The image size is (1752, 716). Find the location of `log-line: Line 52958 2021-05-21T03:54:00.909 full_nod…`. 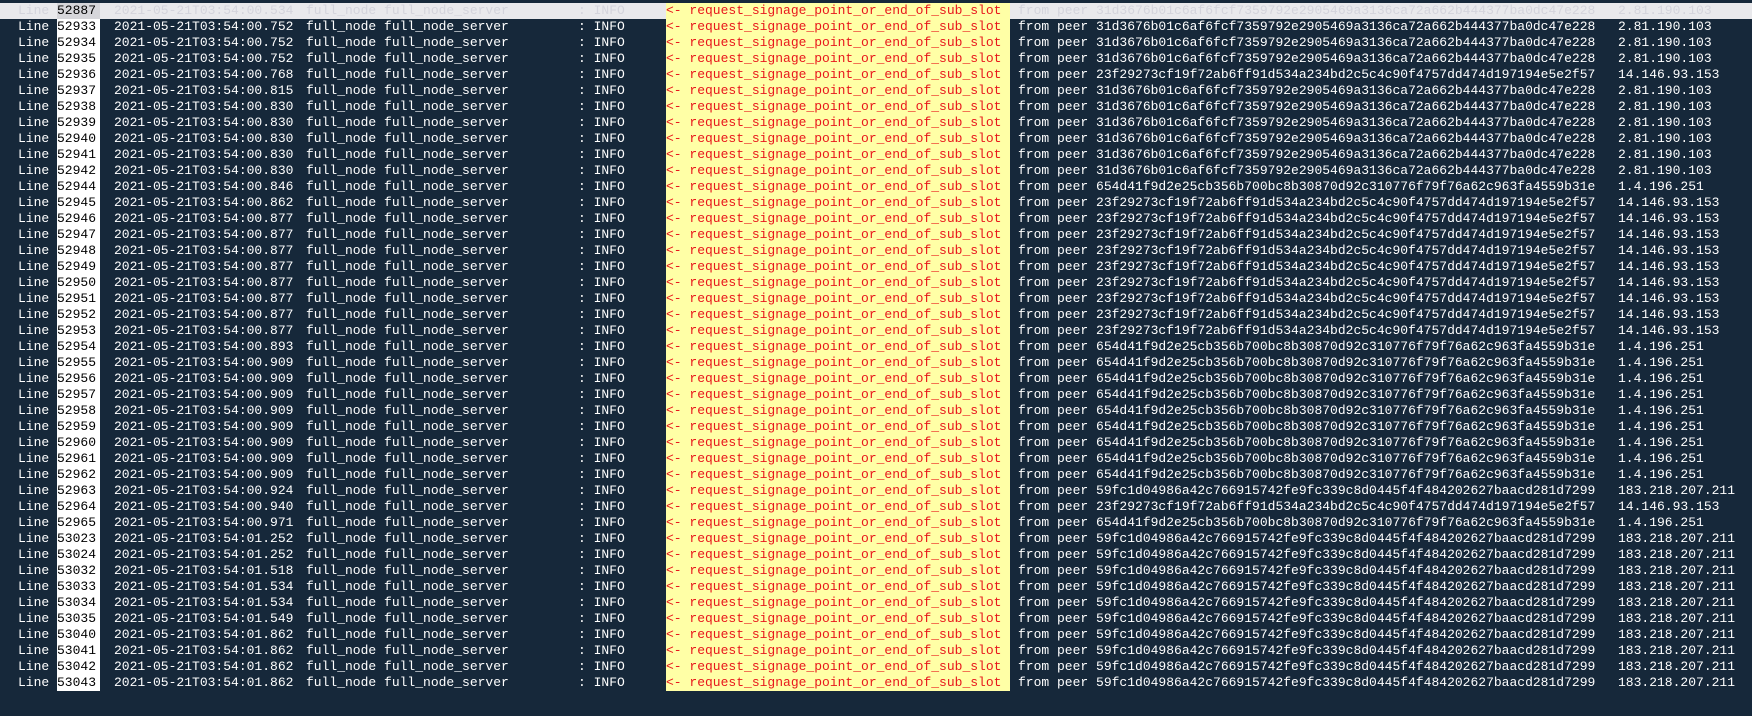

log-line: Line 52958 2021-05-21T03:54:00.909 full_nod… is located at coordinates (876, 411).